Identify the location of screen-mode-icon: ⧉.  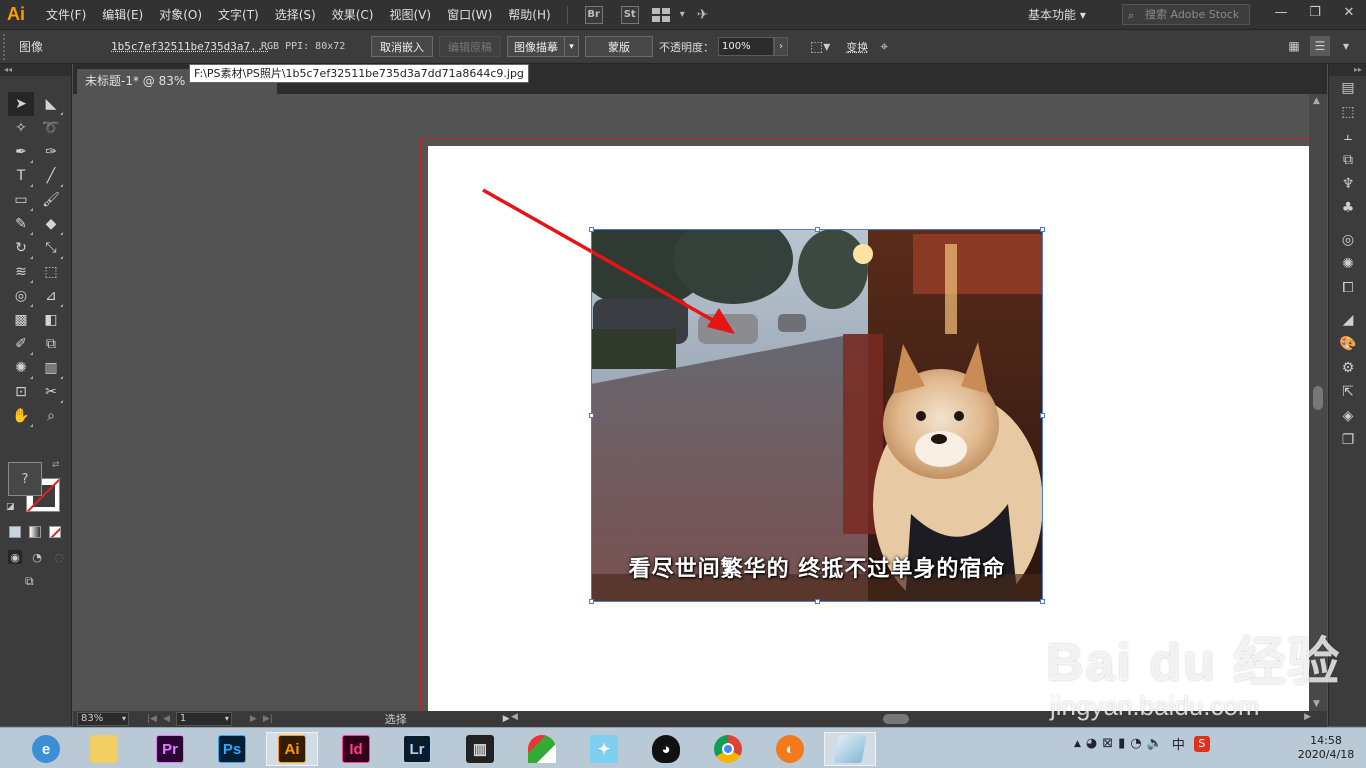
(35, 581).